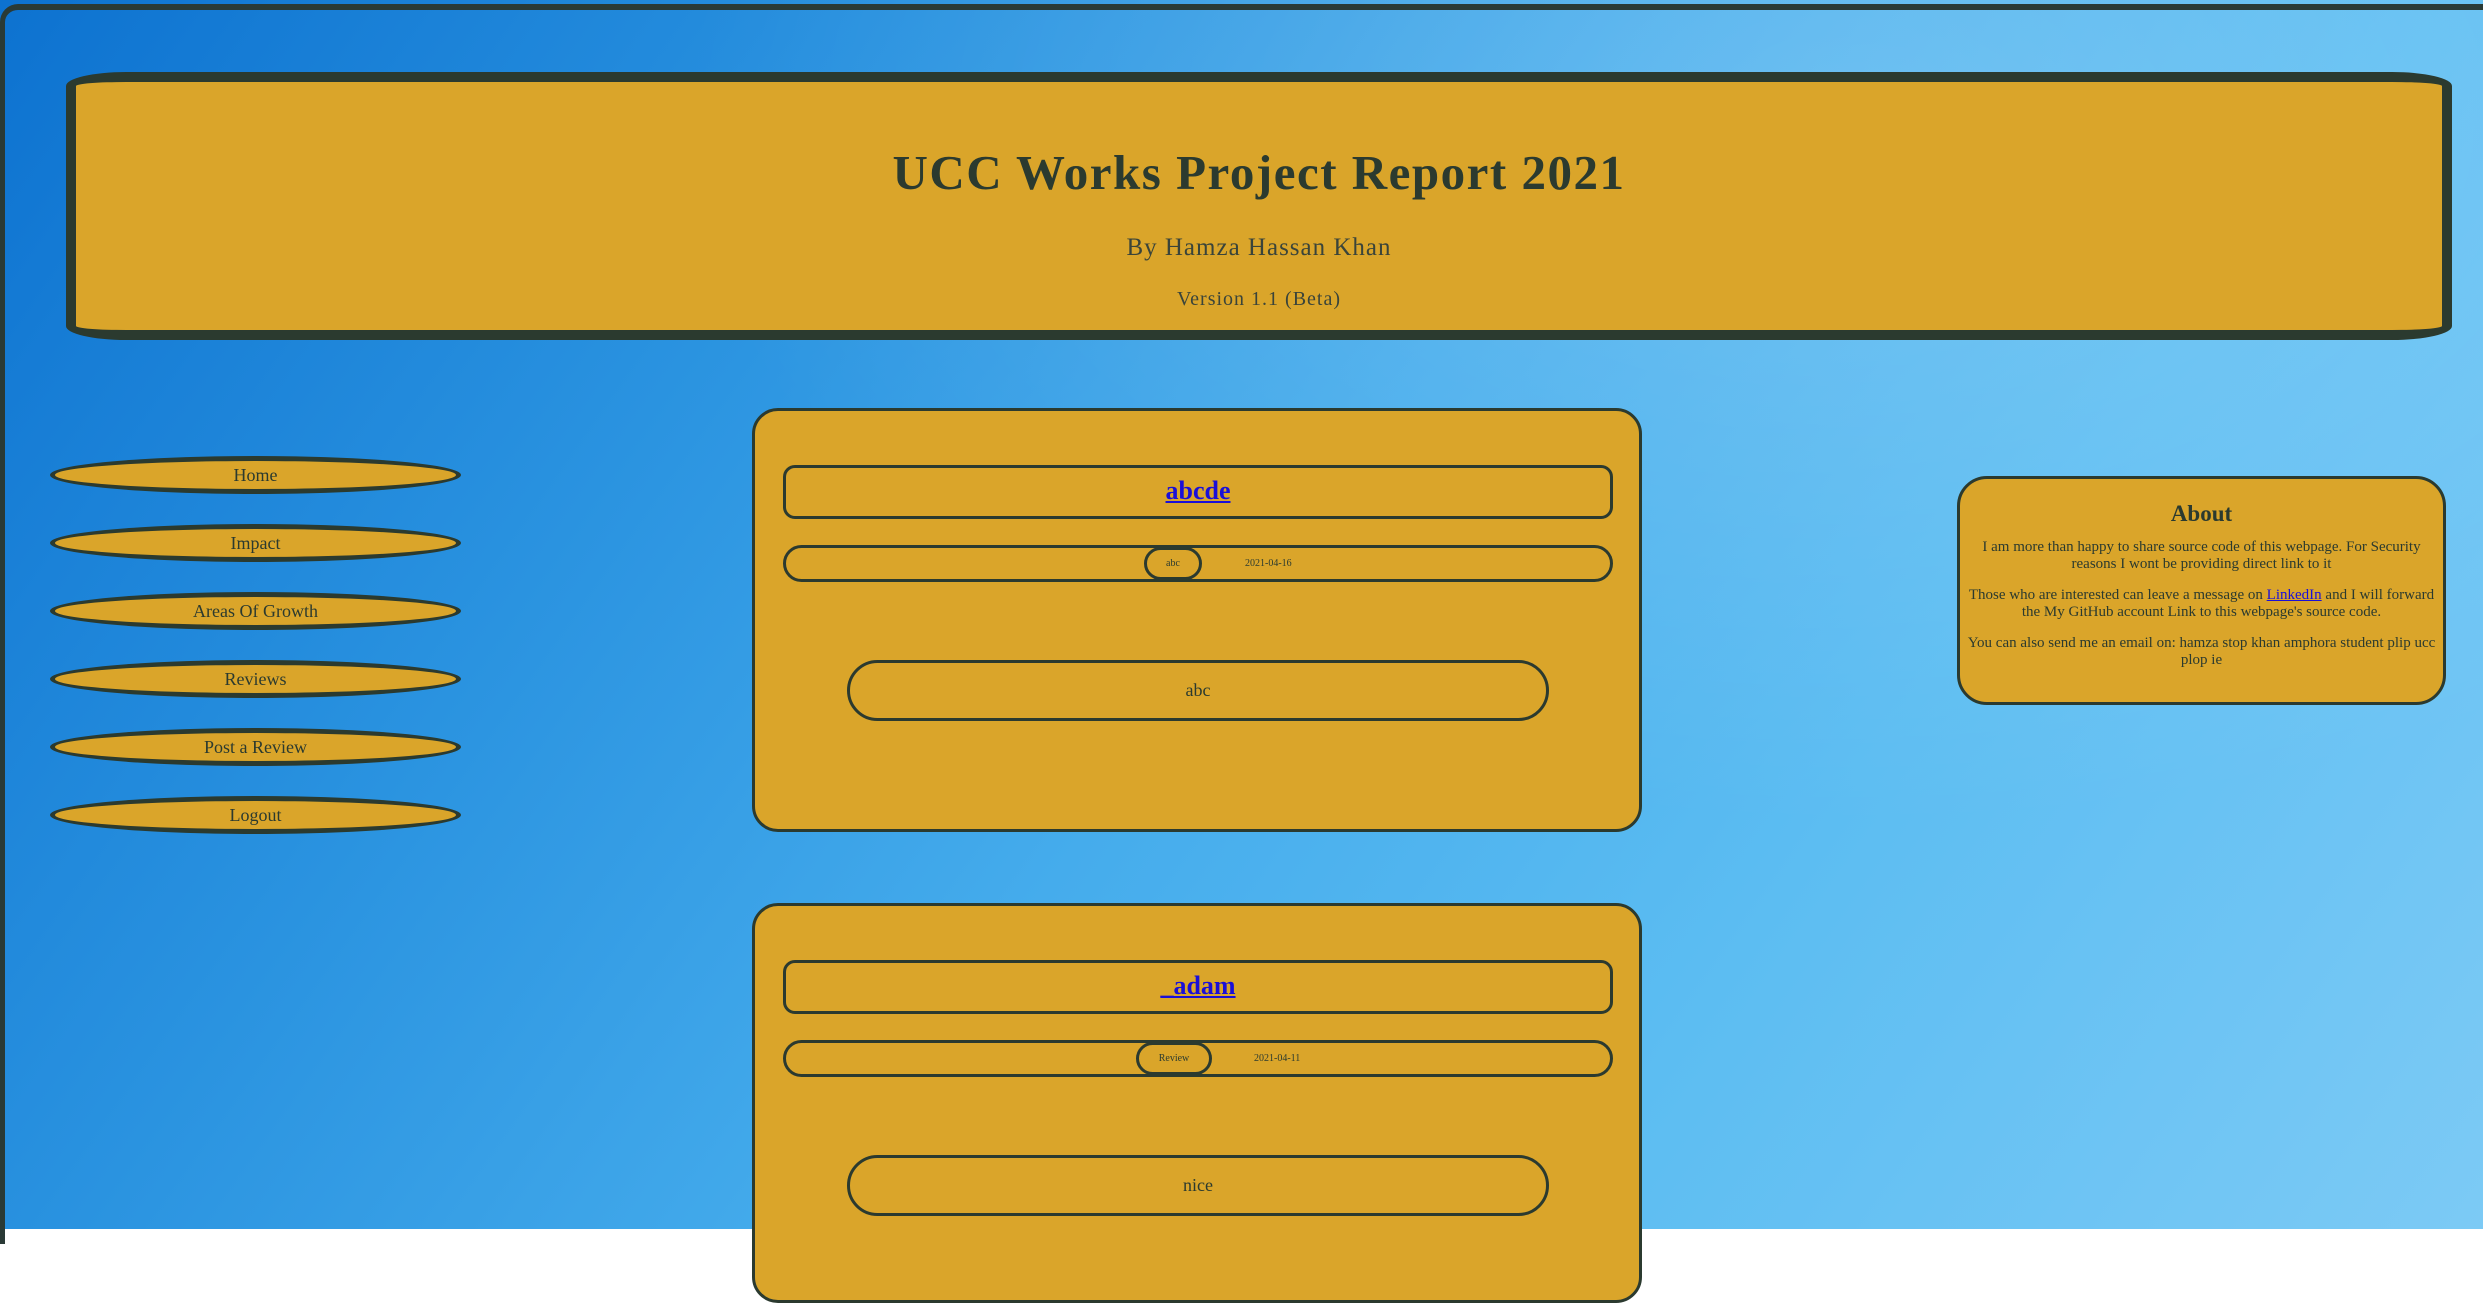 This screenshot has height=1303, width=2483. I want to click on review-meta-bar: Review 2021-04-11, so click(1198, 1058).